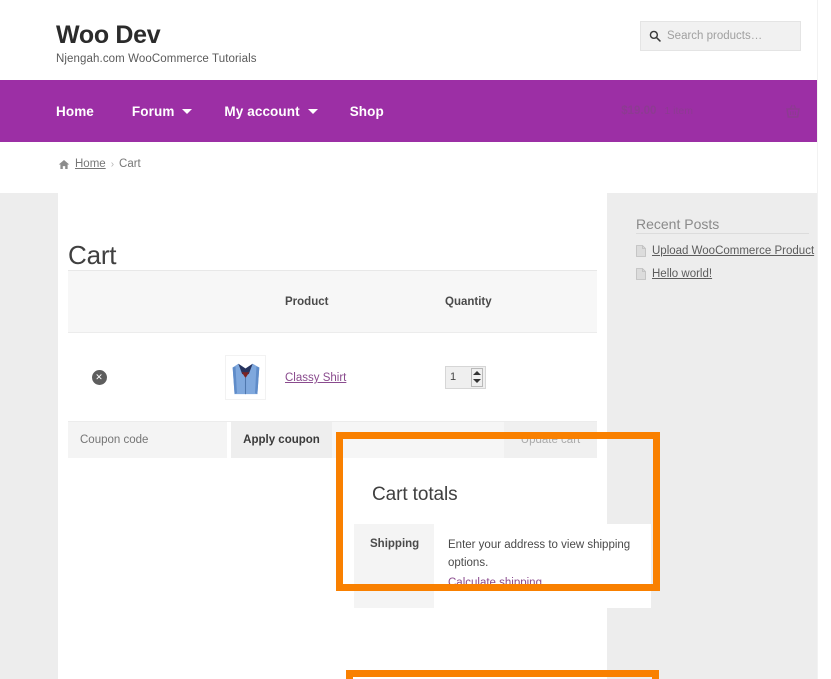 Image resolution: width=831 pixels, height=679 pixels. What do you see at coordinates (307, 301) in the screenshot?
I see `cart-header-product: Product` at bounding box center [307, 301].